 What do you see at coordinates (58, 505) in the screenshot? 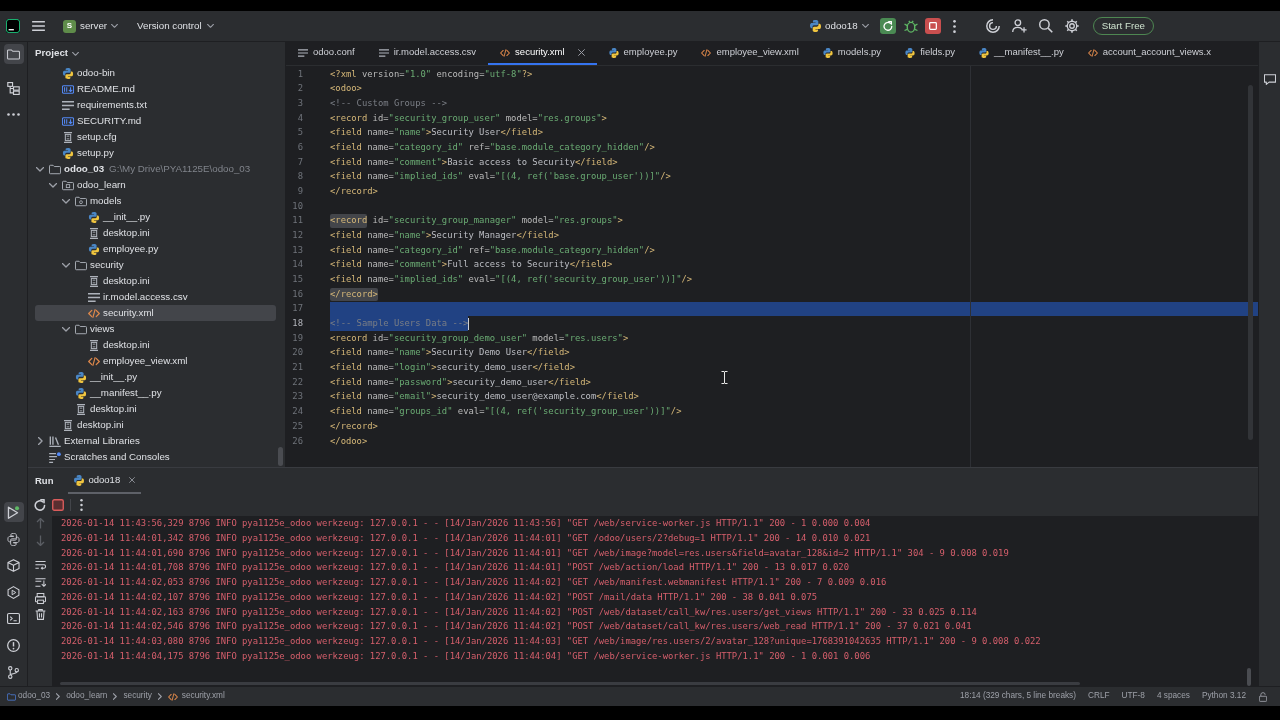
I see `stop-icon` at bounding box center [58, 505].